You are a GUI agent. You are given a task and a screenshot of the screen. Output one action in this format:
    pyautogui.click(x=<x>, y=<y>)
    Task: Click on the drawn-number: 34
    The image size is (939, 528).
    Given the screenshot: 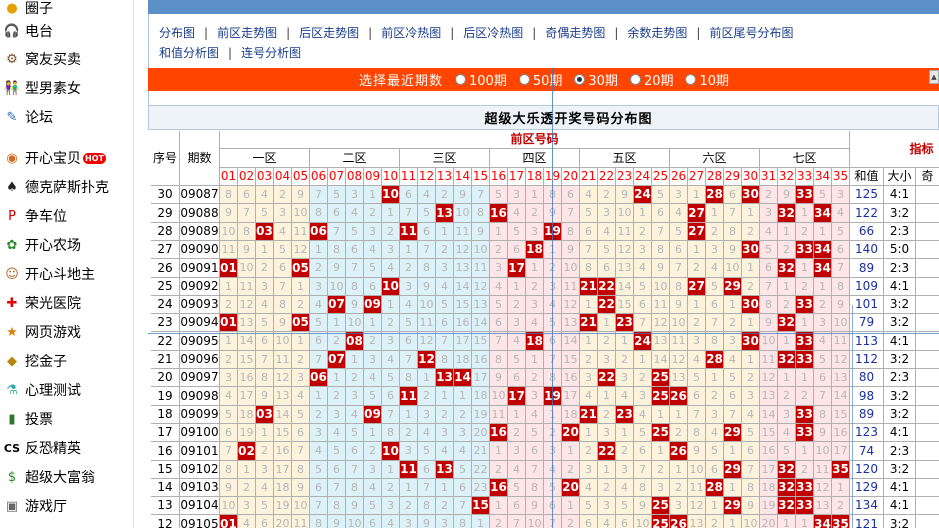 What is the action you would take?
    pyautogui.click(x=823, y=213)
    